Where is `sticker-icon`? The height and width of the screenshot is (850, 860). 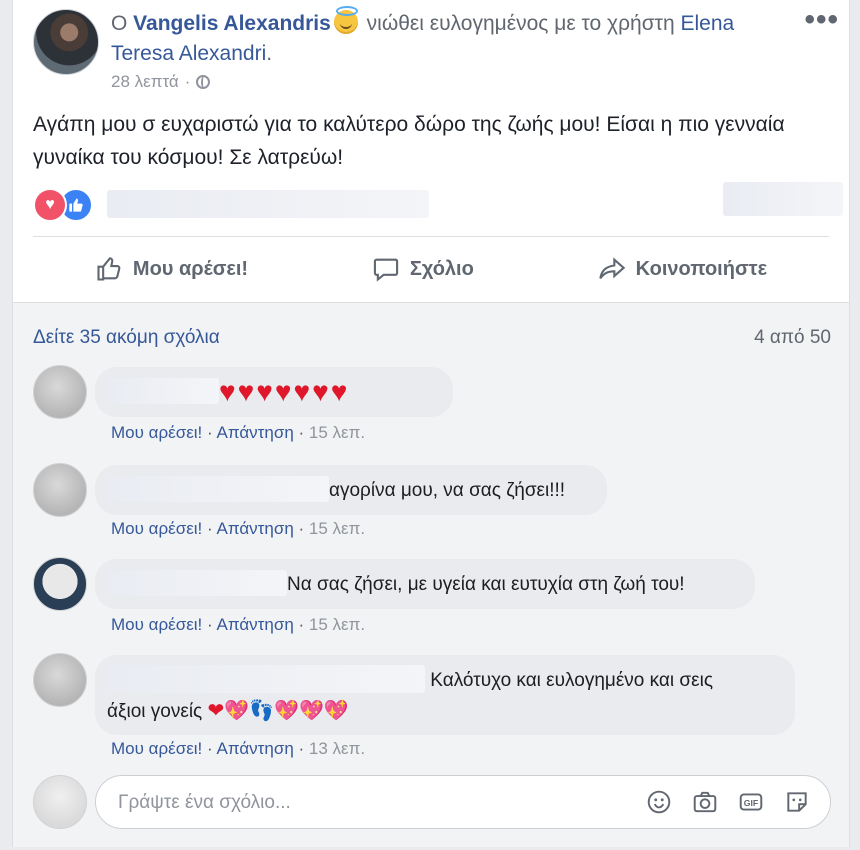
sticker-icon is located at coordinates (797, 802).